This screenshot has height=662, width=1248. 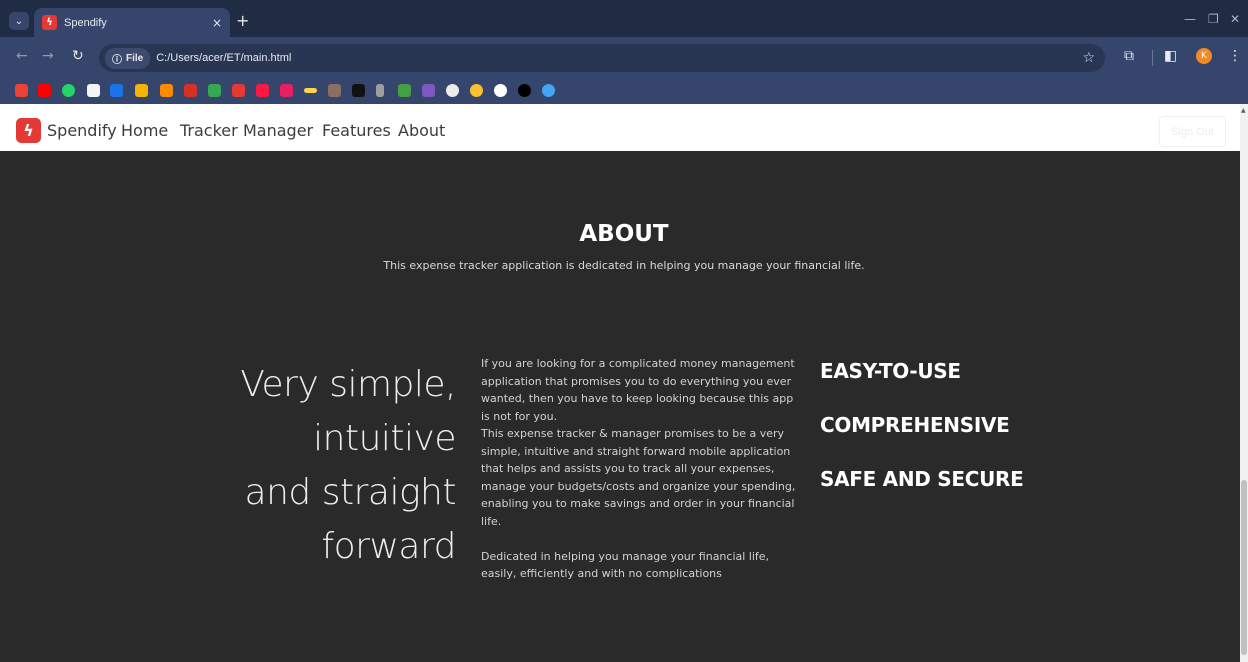 I want to click on chip-label: File, so click(x=135, y=58).